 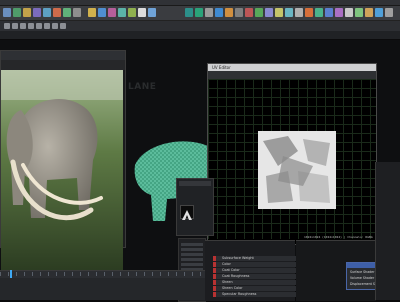 I want to click on attribute-row: Sheen Color, so click(x=254, y=288).